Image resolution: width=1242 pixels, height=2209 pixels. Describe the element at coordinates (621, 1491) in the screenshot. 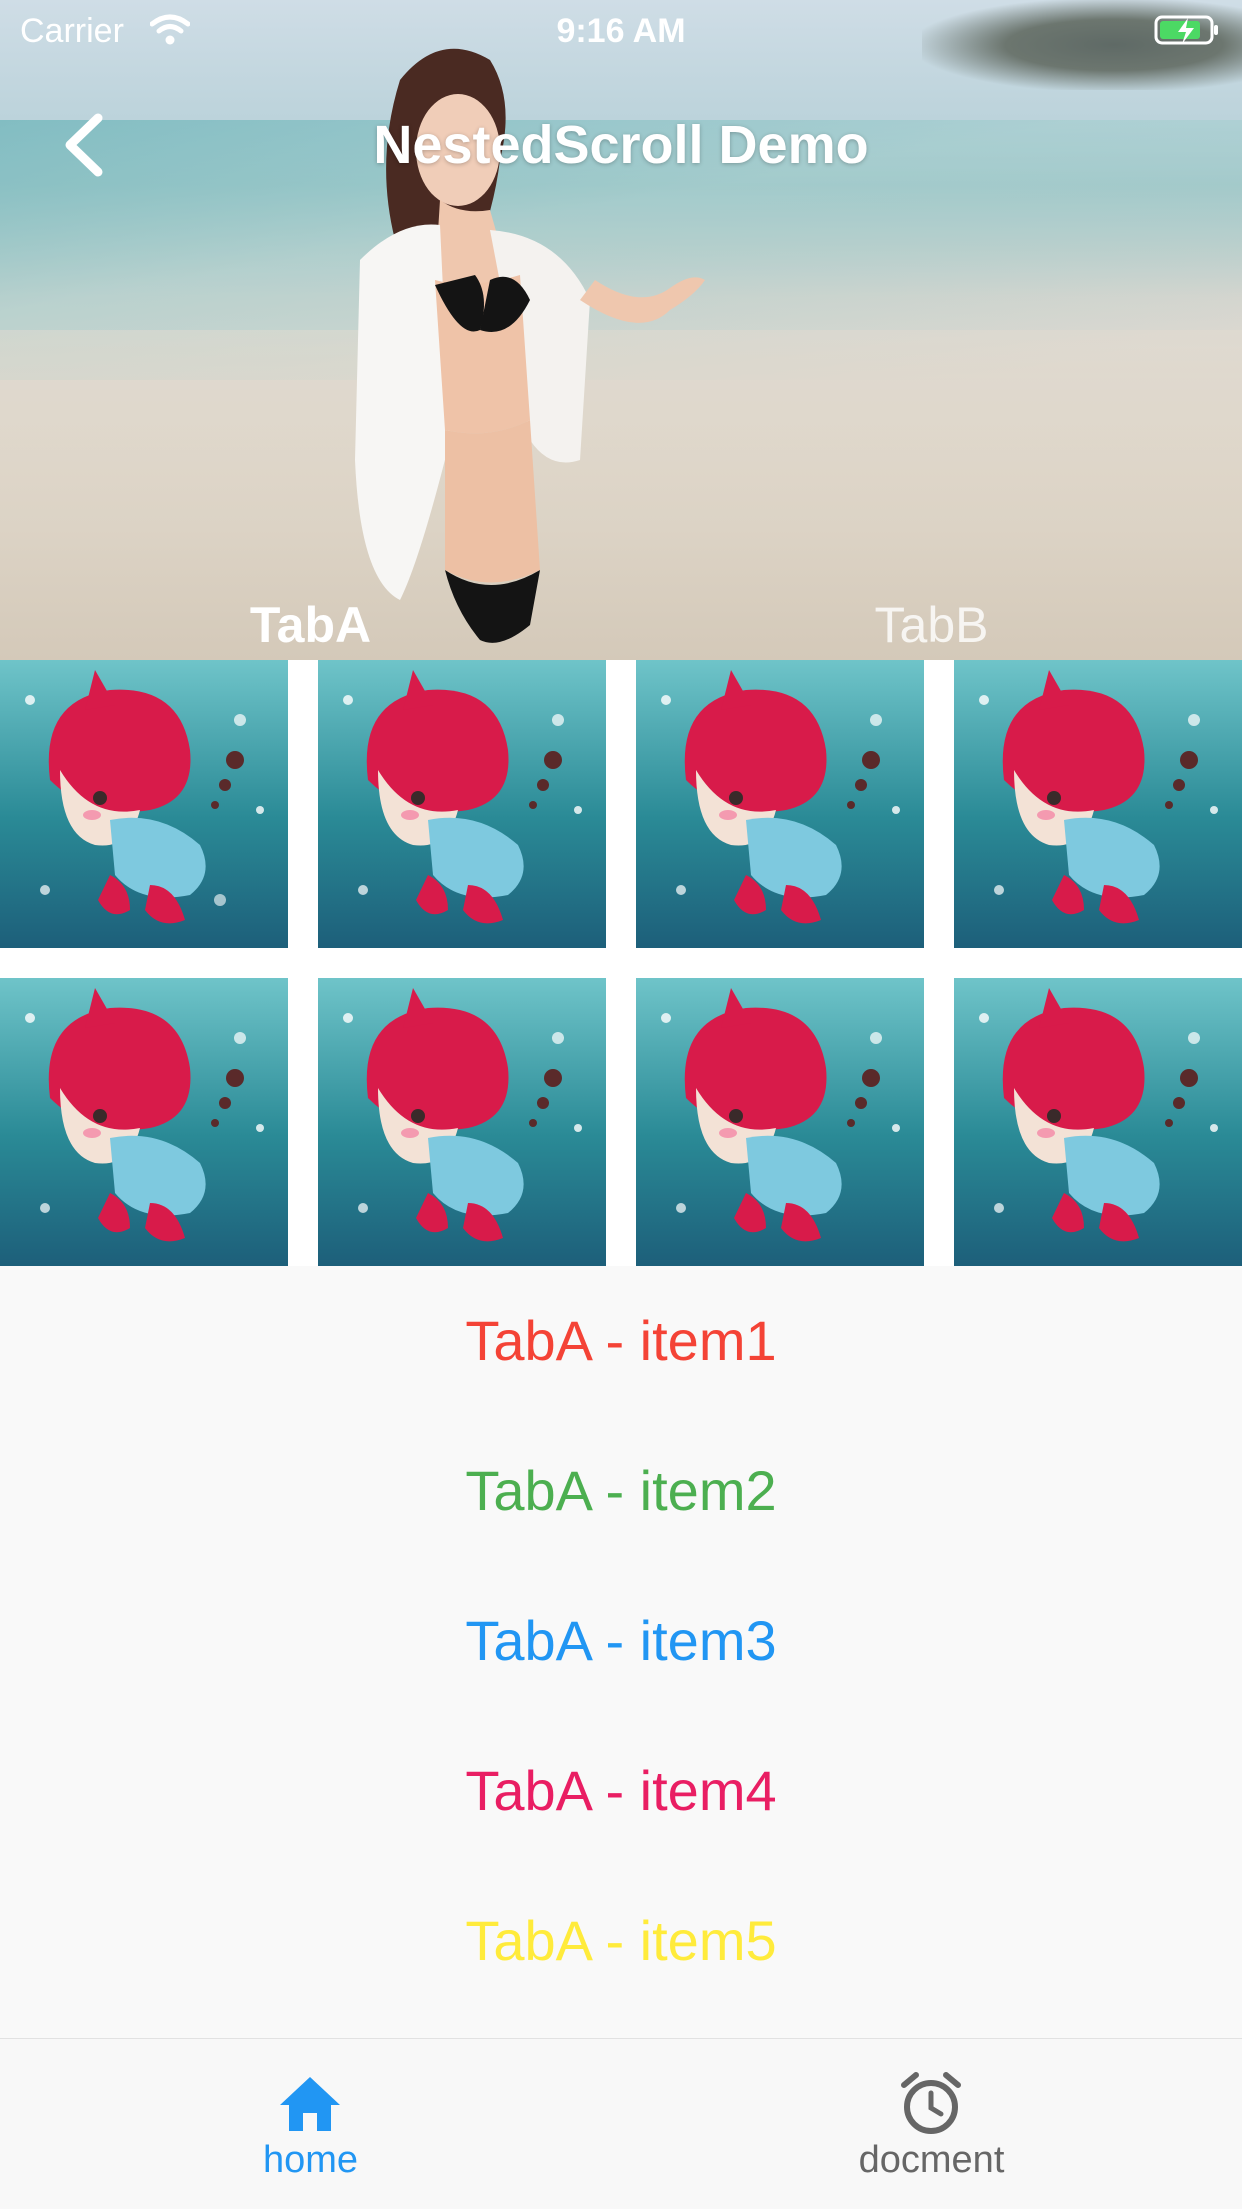

I see `list-item: TabA - item2` at that location.